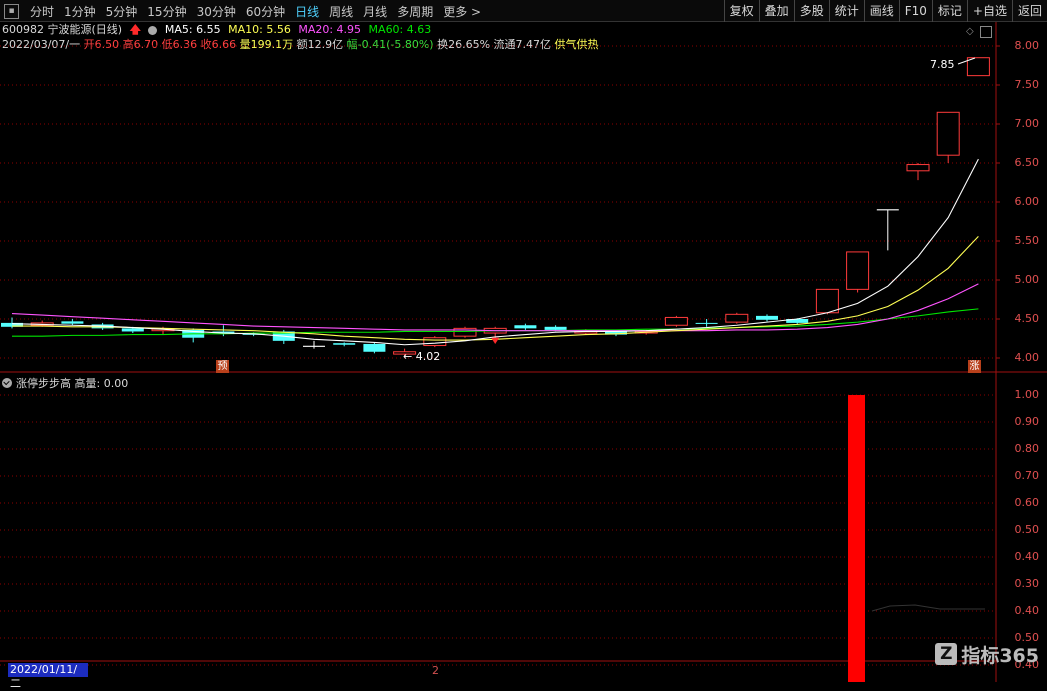 This screenshot has width=1047, height=691. Describe the element at coordinates (1027, 357) in the screenshot. I see `price-tick-label: 4.00` at that location.